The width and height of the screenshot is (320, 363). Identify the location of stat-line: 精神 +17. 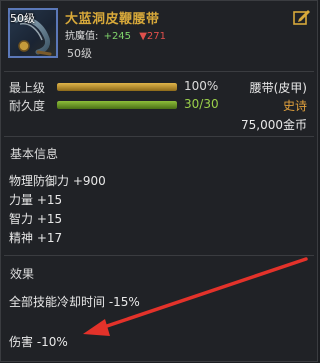
(36, 238).